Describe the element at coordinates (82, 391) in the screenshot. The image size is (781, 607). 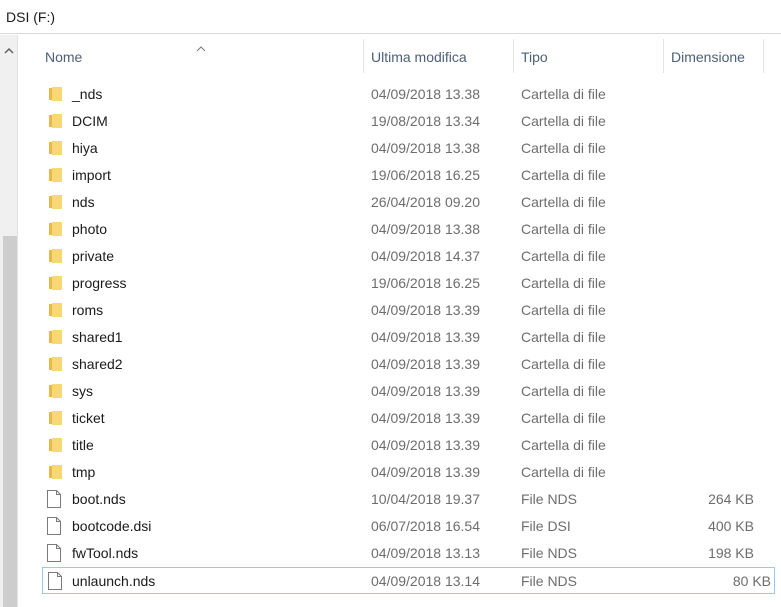
I see `item-name: sys` at that location.